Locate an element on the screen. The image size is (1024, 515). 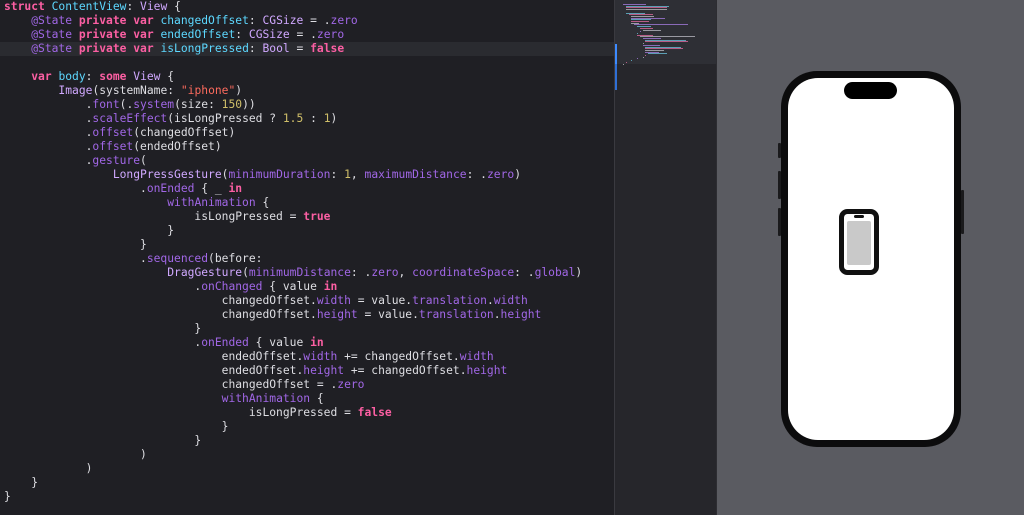
dynamic-island is located at coordinates (870, 90).